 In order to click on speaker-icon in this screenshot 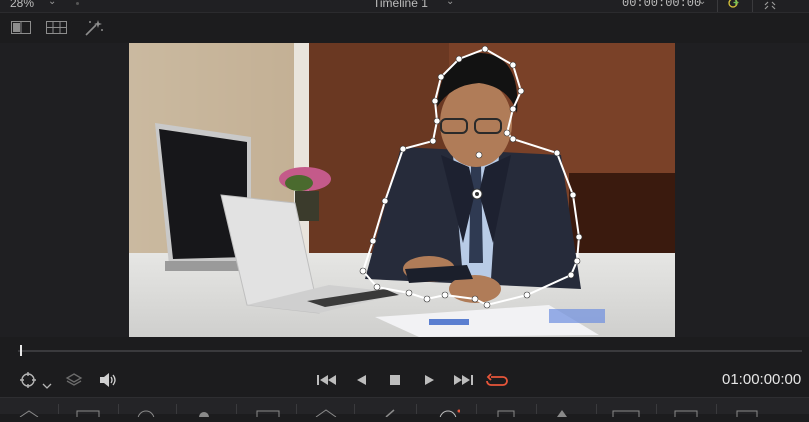, I will do `click(108, 382)`.